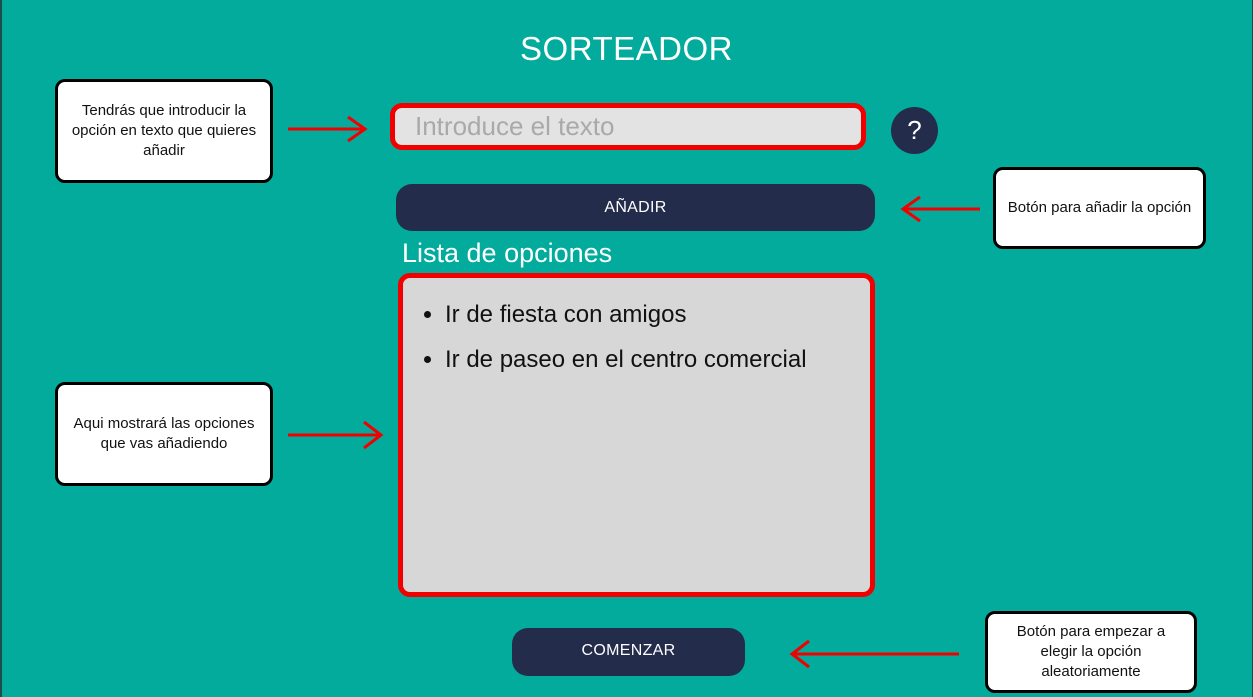 The image size is (1253, 697). Describe the element at coordinates (1099, 208) in the screenshot. I see `annotation-add-note: Botón para añadir la opción` at that location.